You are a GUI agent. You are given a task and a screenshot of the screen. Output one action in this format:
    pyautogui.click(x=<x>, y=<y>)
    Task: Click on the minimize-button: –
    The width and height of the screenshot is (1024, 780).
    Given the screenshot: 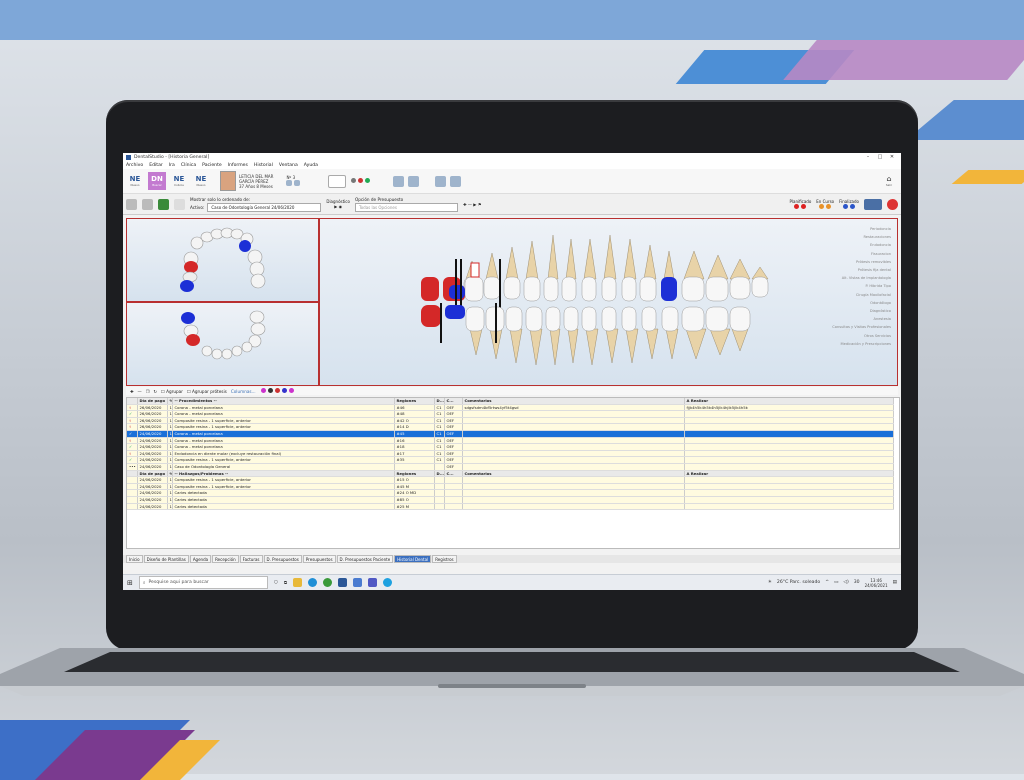 What is the action you would take?
    pyautogui.click(x=868, y=157)
    